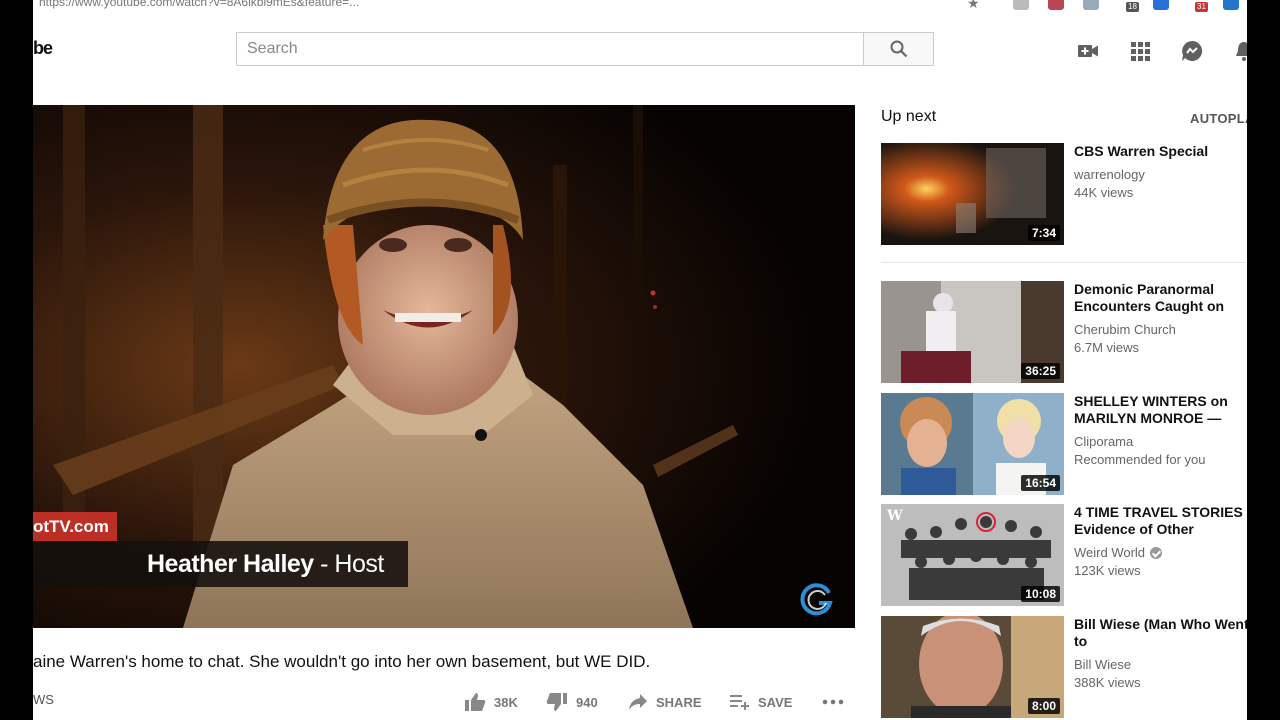 The height and width of the screenshot is (720, 1280). I want to click on more-horizontal-icon, so click(833, 702).